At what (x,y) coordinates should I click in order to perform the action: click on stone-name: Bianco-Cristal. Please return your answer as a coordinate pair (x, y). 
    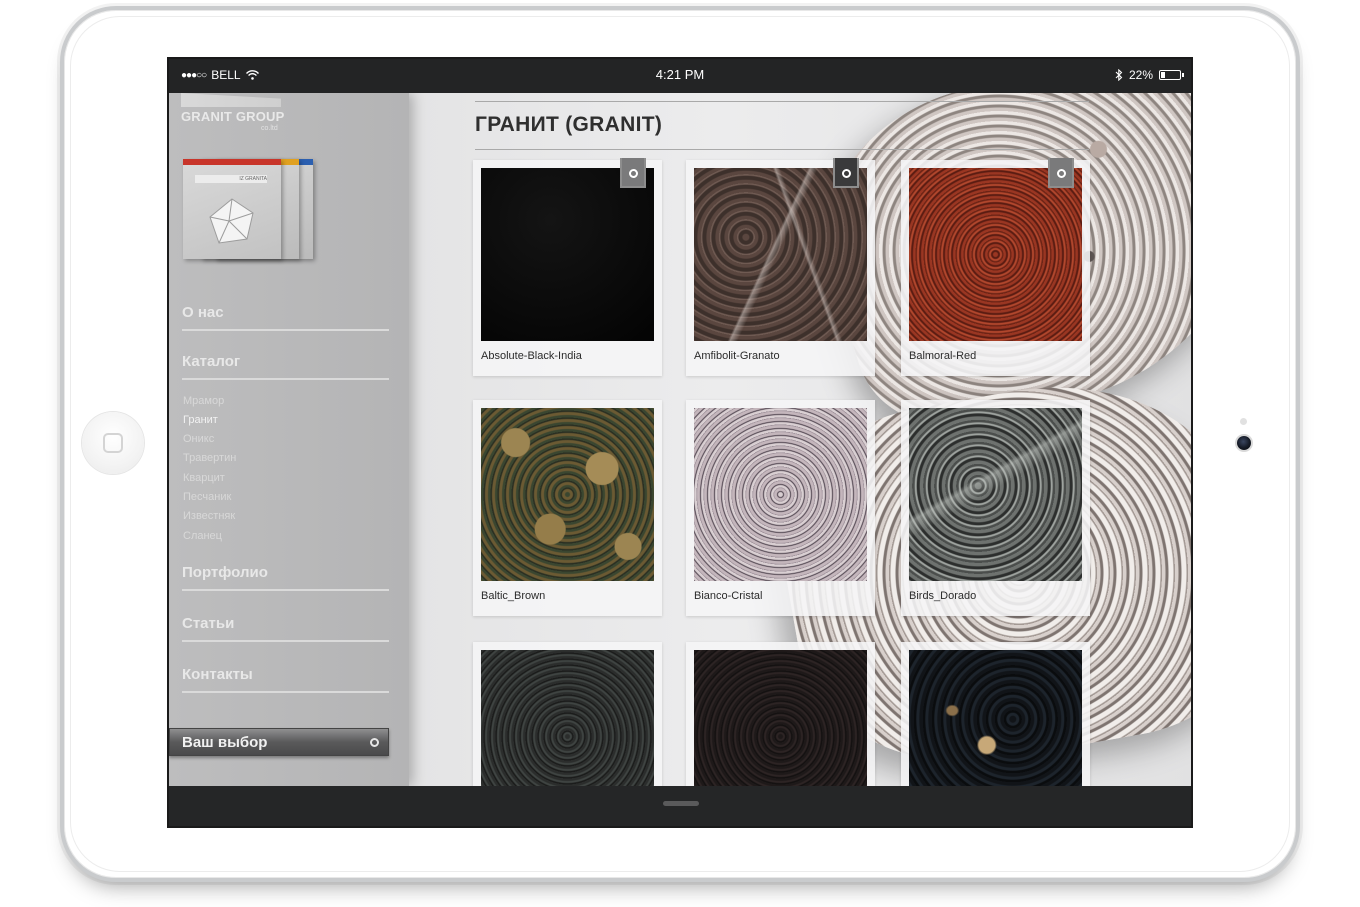
    Looking at the image, I should click on (728, 596).